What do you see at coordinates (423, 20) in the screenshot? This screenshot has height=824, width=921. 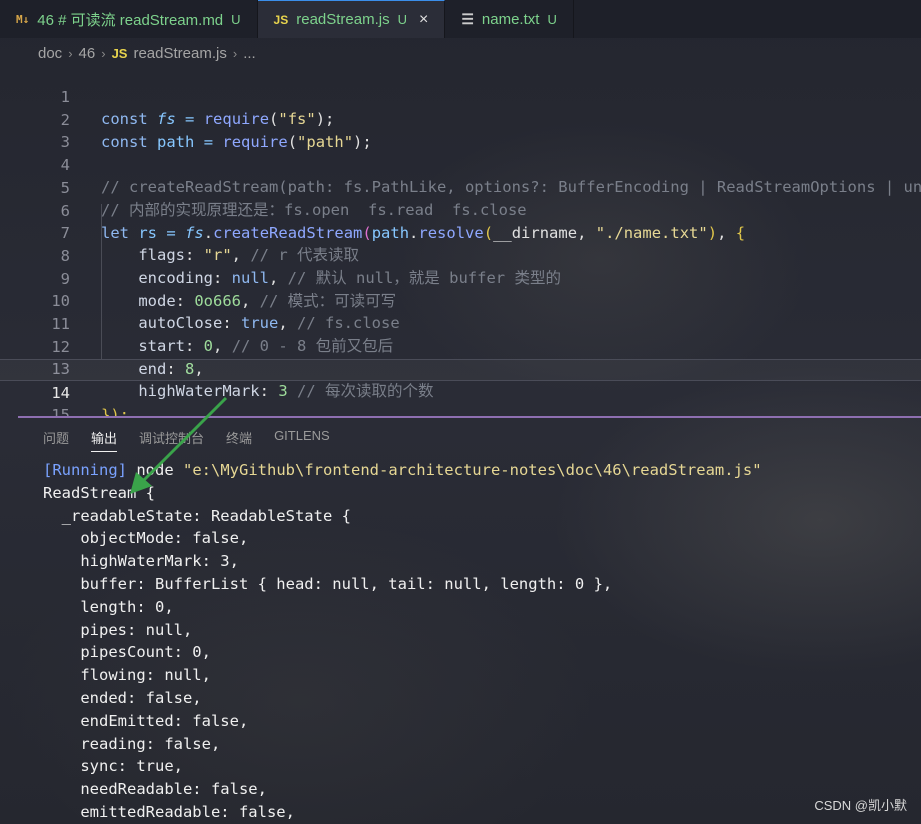 I see `close-icon: ×` at bounding box center [423, 20].